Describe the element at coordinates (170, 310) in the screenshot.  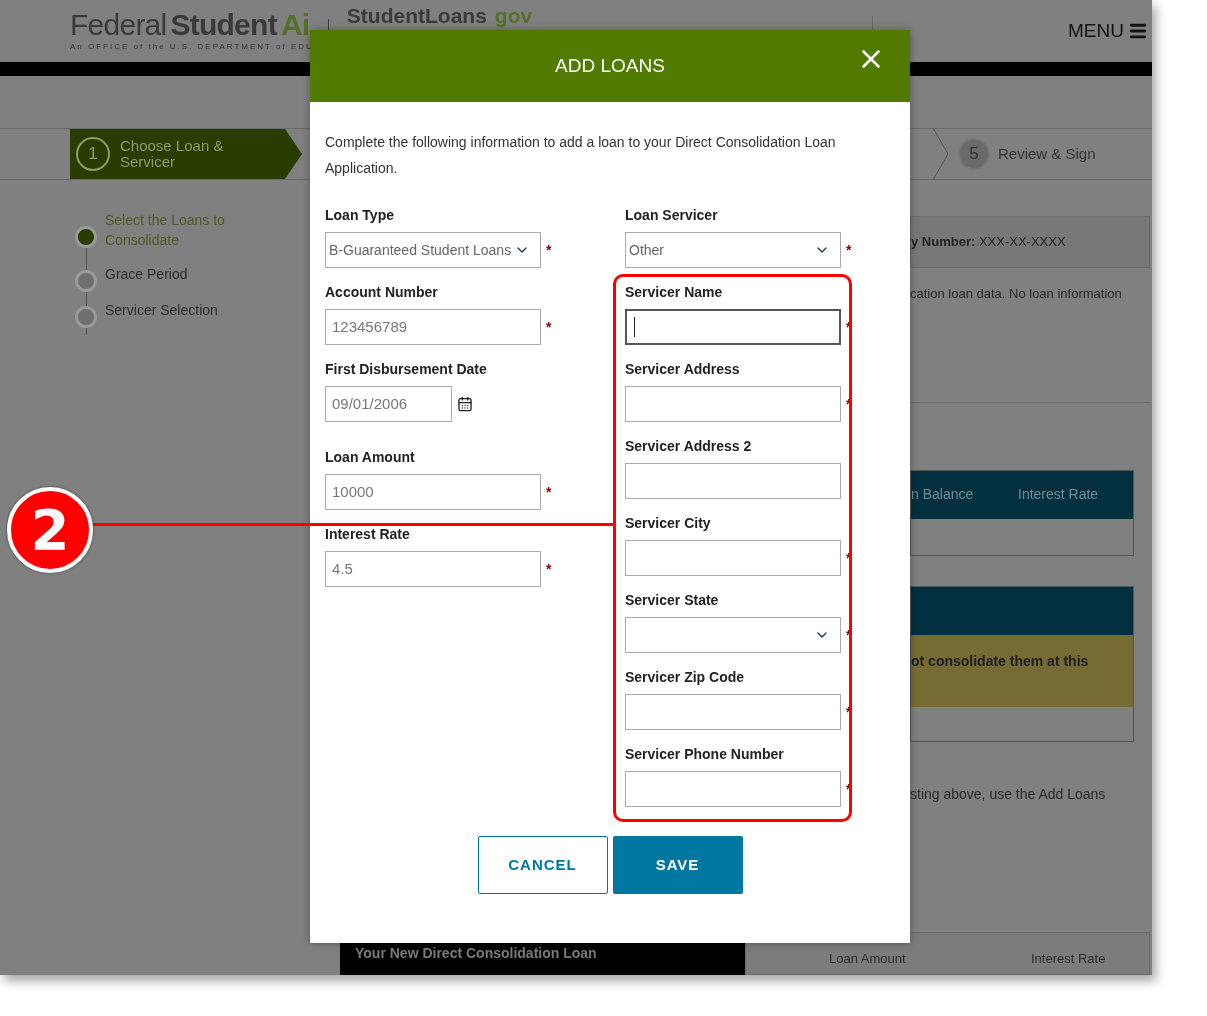
I see `substep-label: Servicer Selection` at that location.